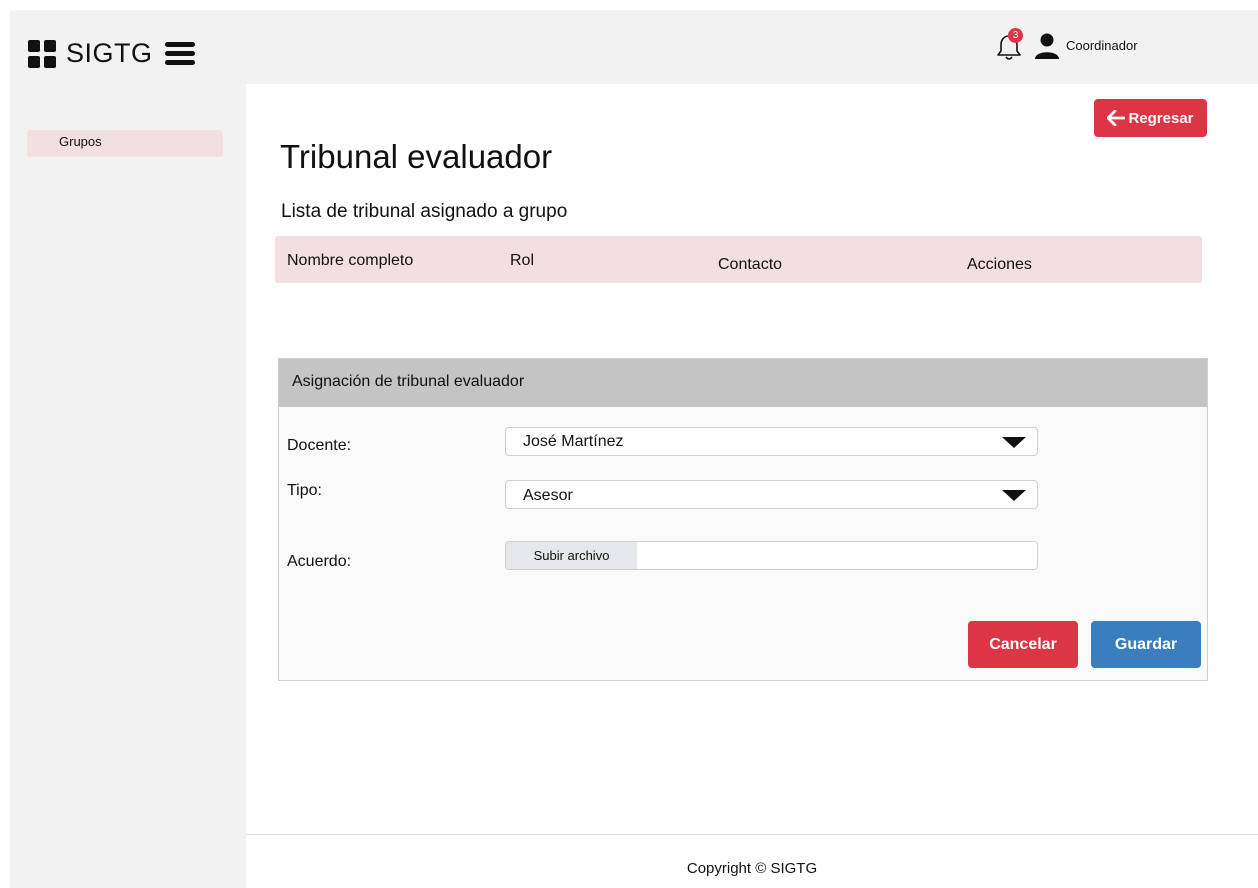 The image size is (1258, 888). Describe the element at coordinates (179, 53) in the screenshot. I see `hamburger-menu-icon` at that location.